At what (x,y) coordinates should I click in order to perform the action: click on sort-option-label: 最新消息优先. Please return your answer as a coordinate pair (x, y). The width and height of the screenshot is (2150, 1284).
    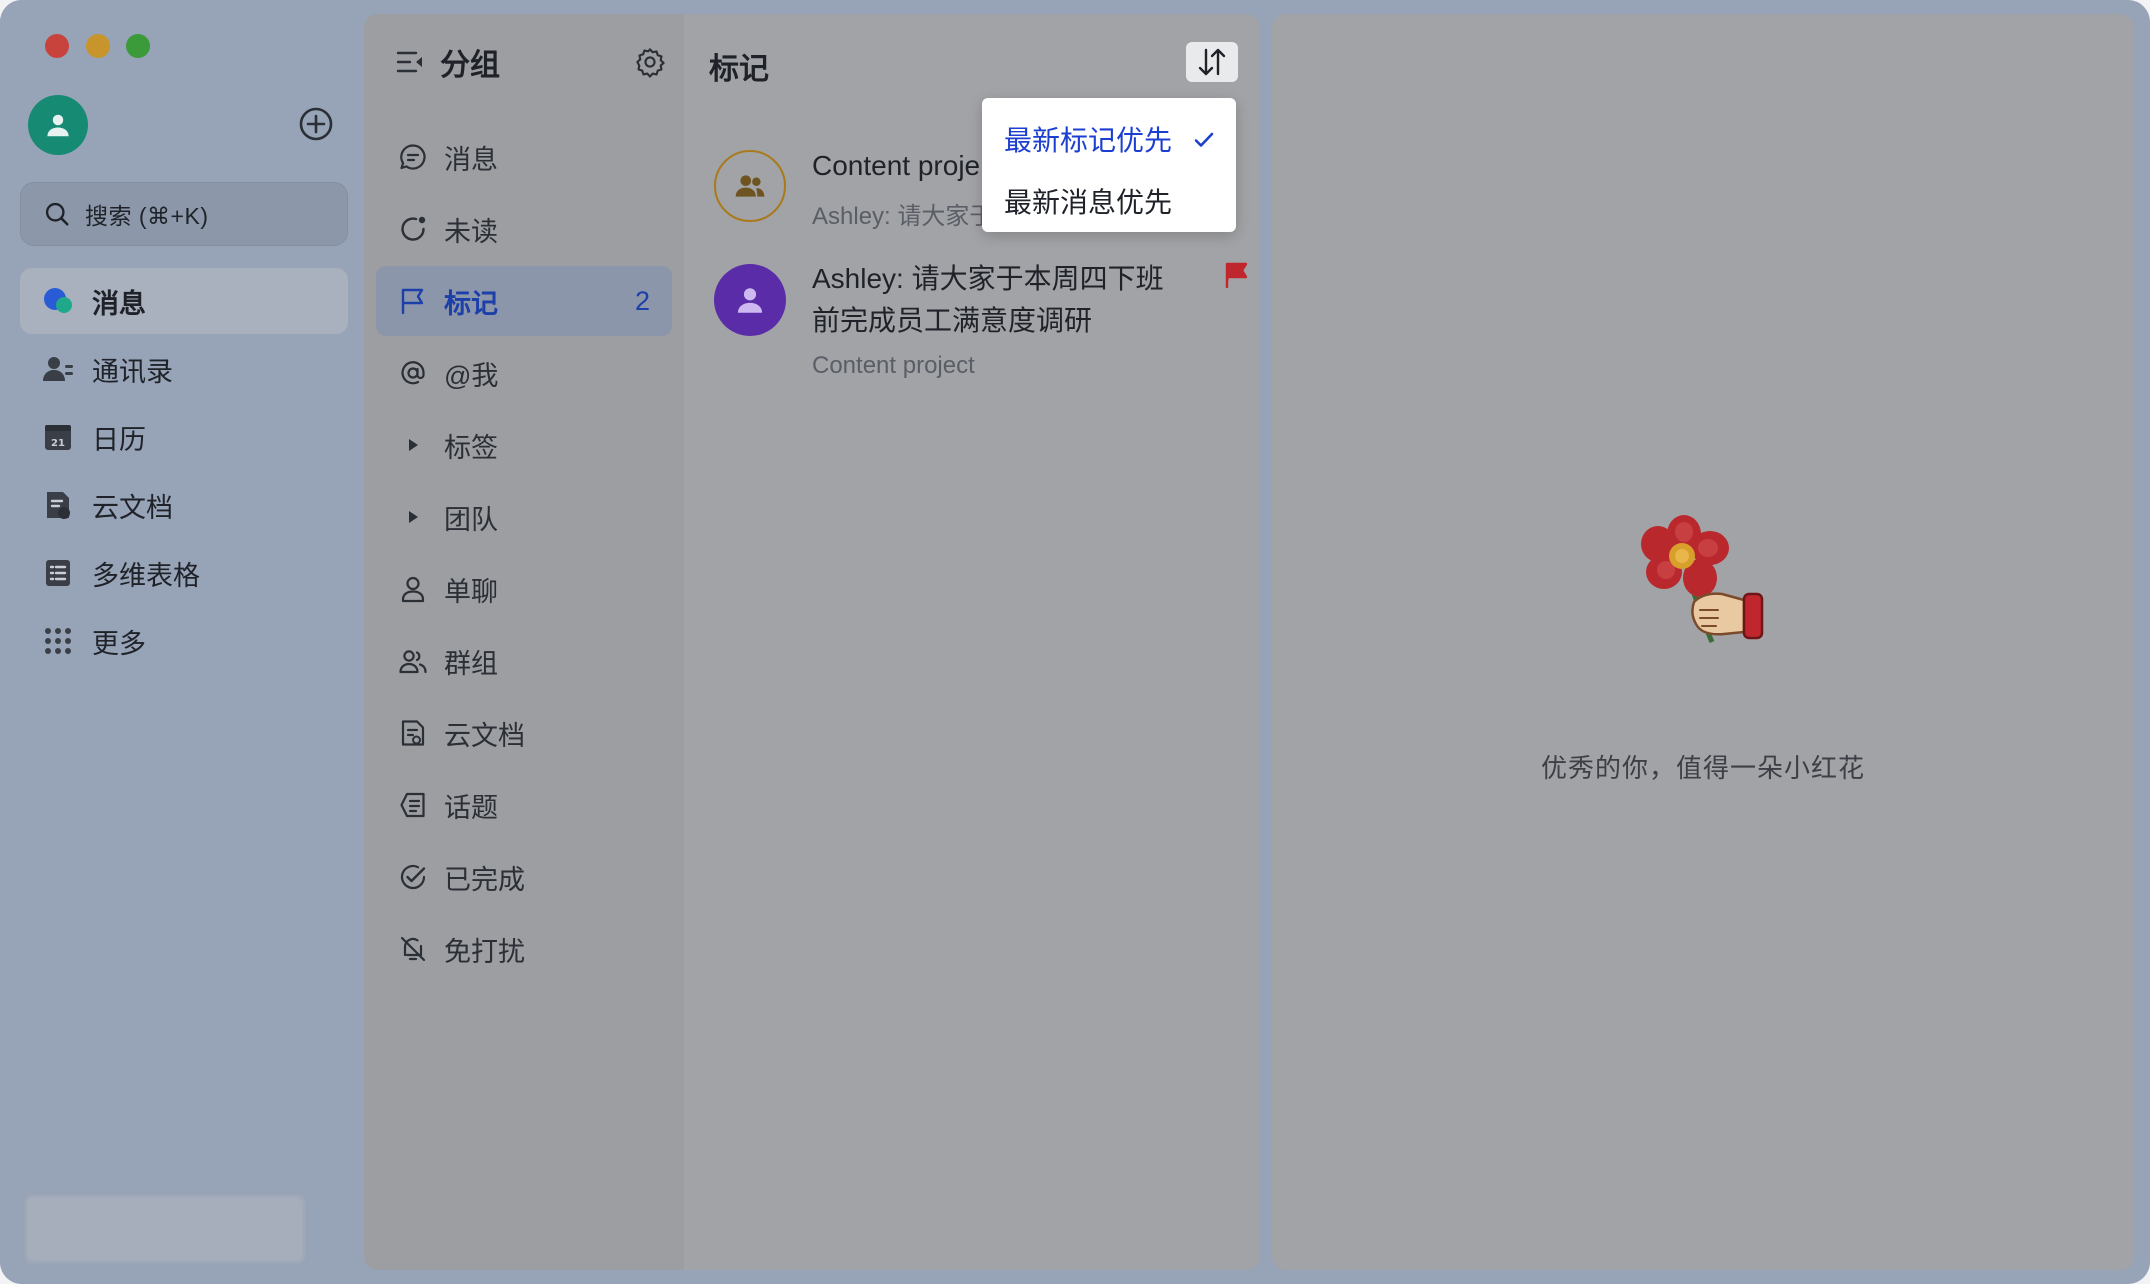
    Looking at the image, I should click on (1088, 202).